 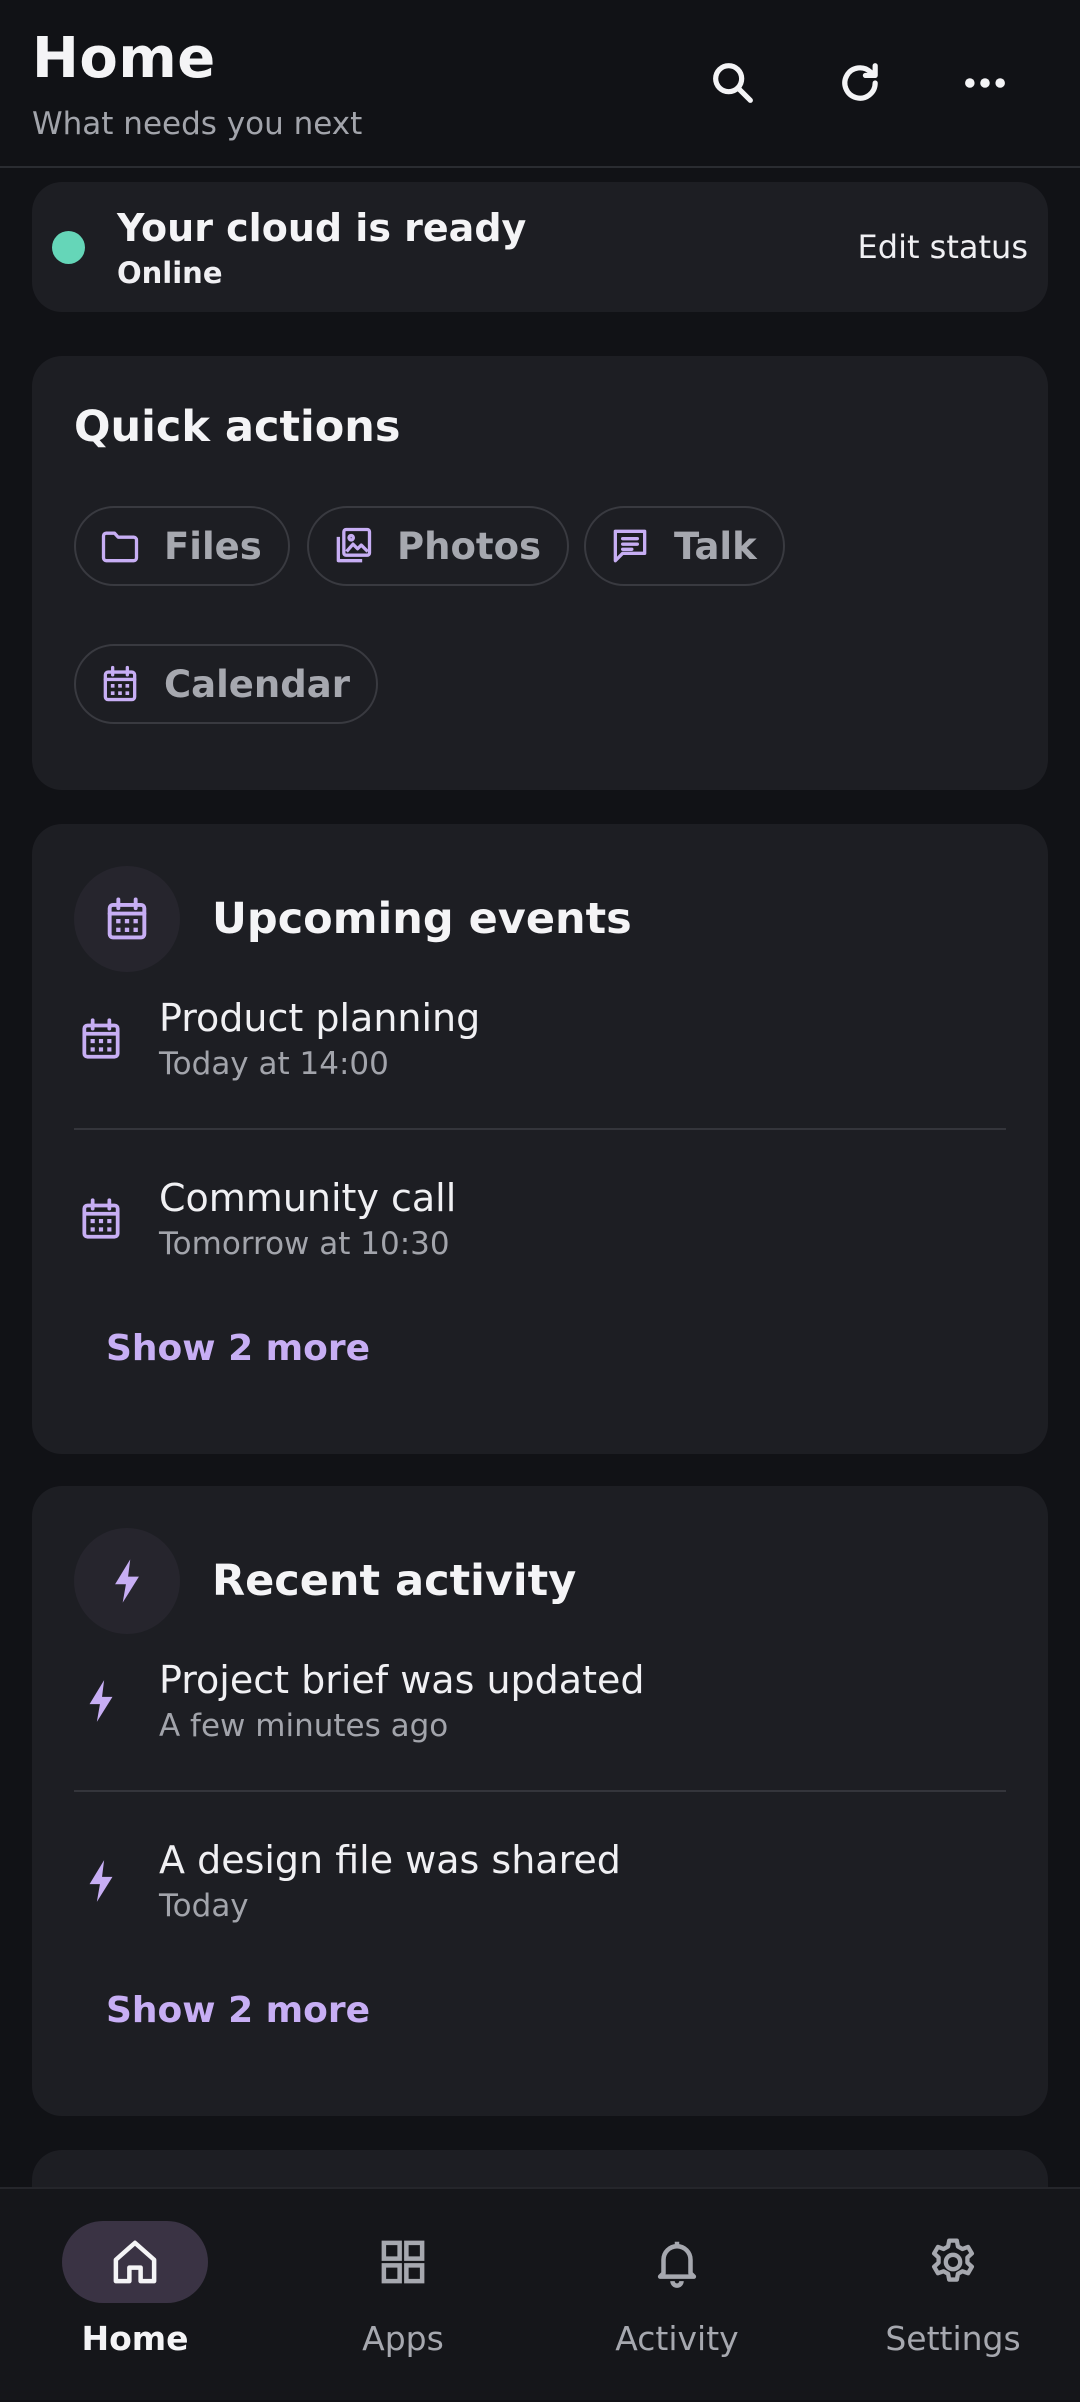 I want to click on nav-home-indicator, so click(x=135, y=2262).